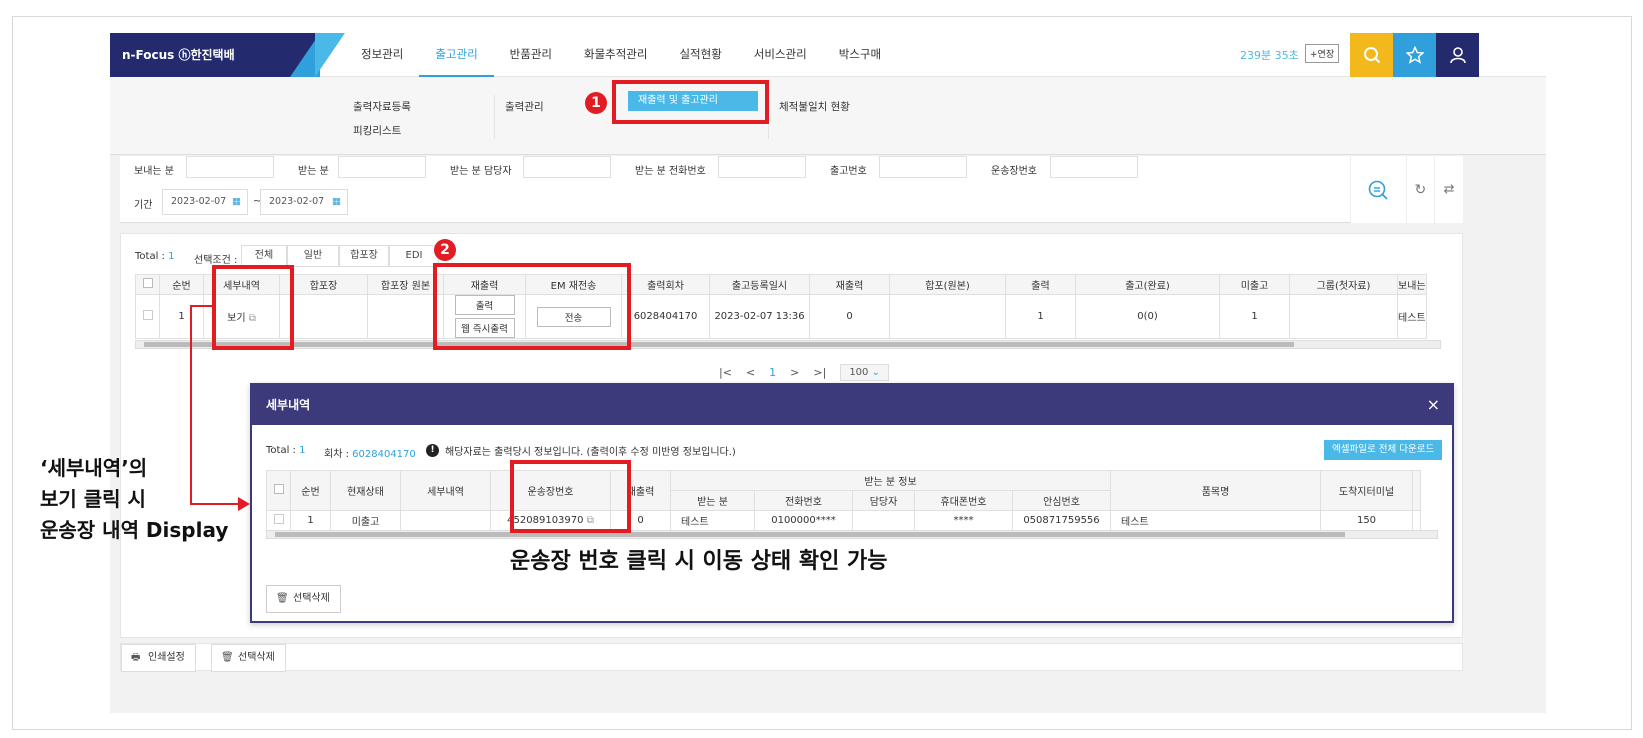 The width and height of the screenshot is (1643, 738). What do you see at coordinates (524, 107) in the screenshot?
I see `submenu-item-print-manage: 출력관리` at bounding box center [524, 107].